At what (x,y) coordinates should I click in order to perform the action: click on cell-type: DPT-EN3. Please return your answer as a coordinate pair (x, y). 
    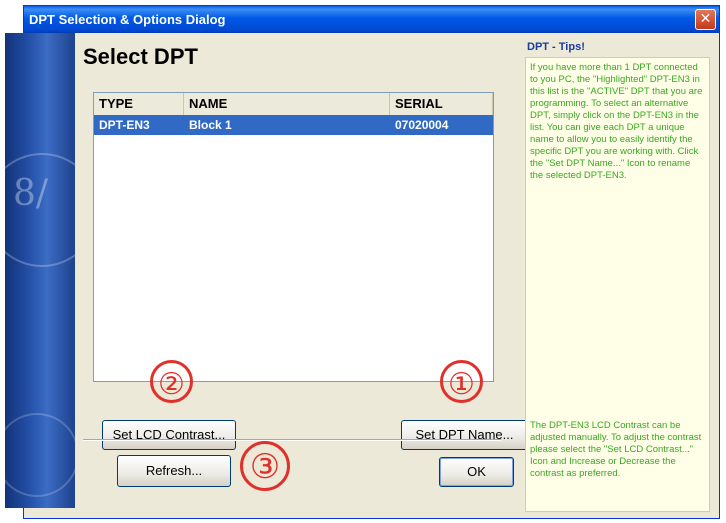
    Looking at the image, I should click on (124, 125).